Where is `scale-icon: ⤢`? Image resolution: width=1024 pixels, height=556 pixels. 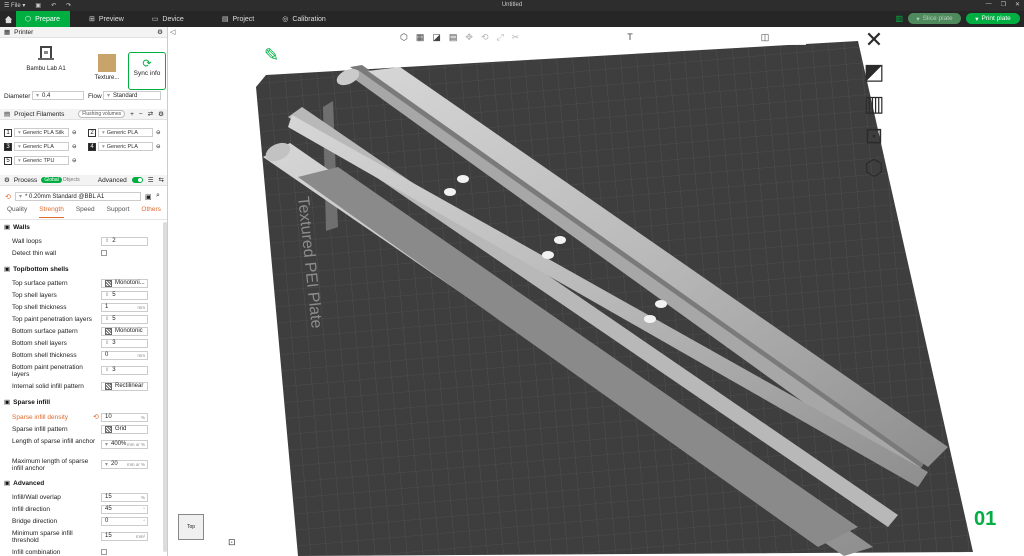 scale-icon: ⤢ is located at coordinates (500, 37).